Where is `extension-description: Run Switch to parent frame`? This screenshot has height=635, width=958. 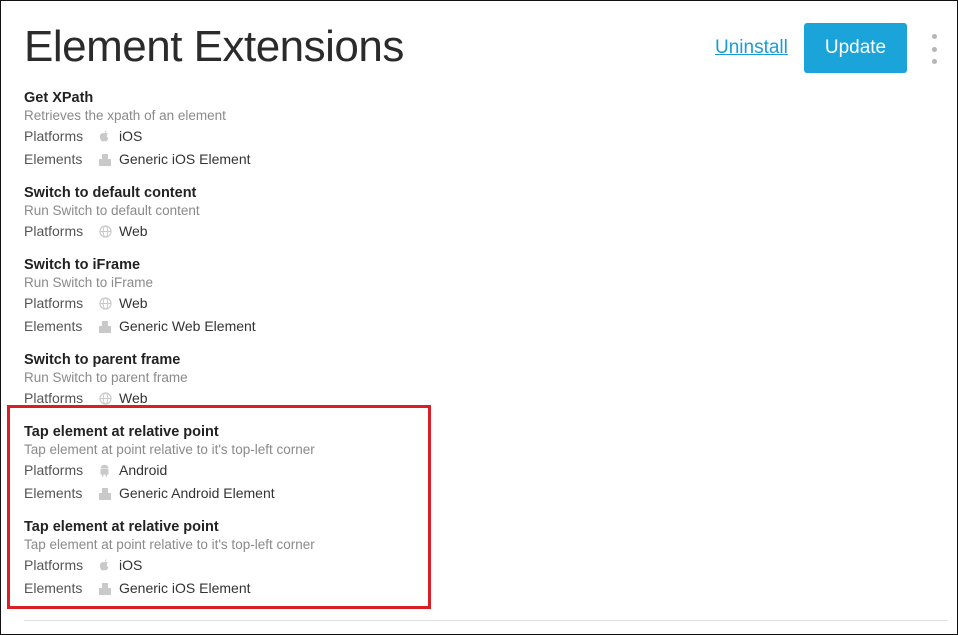
extension-description: Run Switch to parent frame is located at coordinates (106, 377).